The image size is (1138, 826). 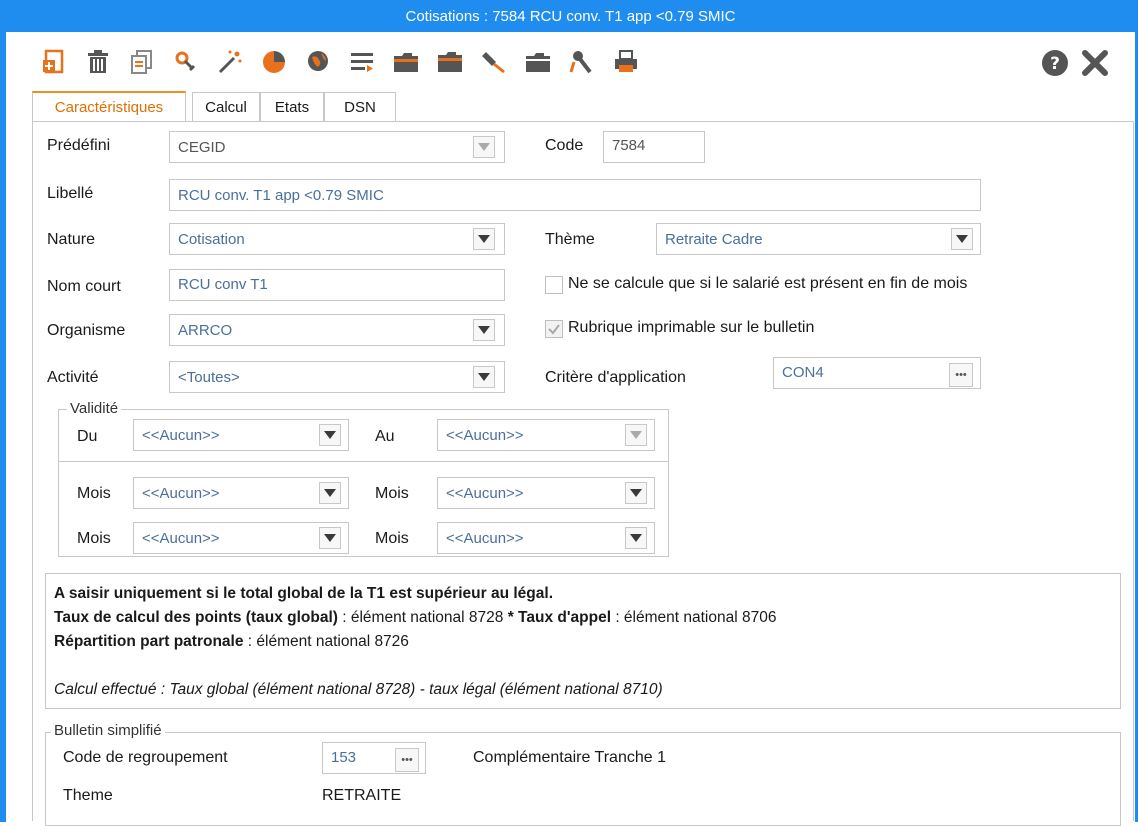 I want to click on pin-icon, so click(x=494, y=62).